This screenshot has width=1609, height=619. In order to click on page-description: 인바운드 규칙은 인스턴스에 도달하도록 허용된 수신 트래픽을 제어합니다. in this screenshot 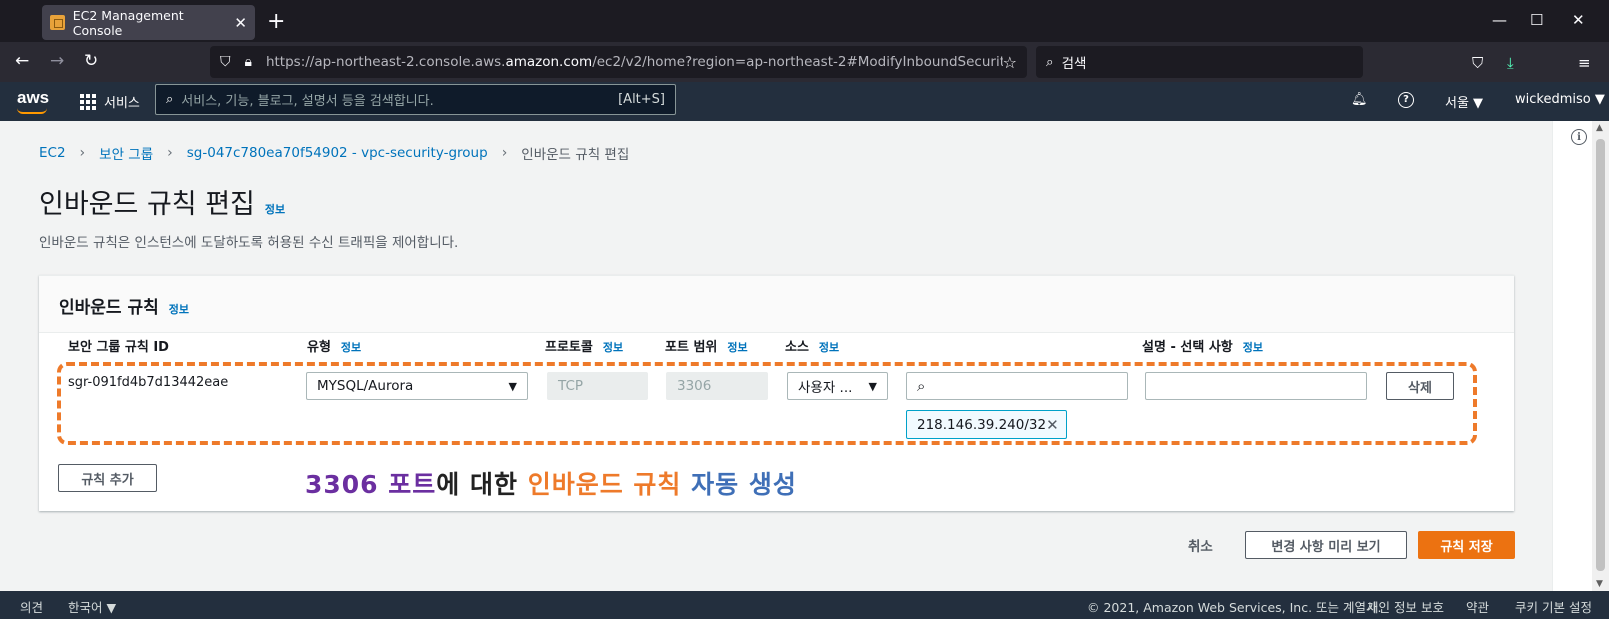, I will do `click(249, 243)`.